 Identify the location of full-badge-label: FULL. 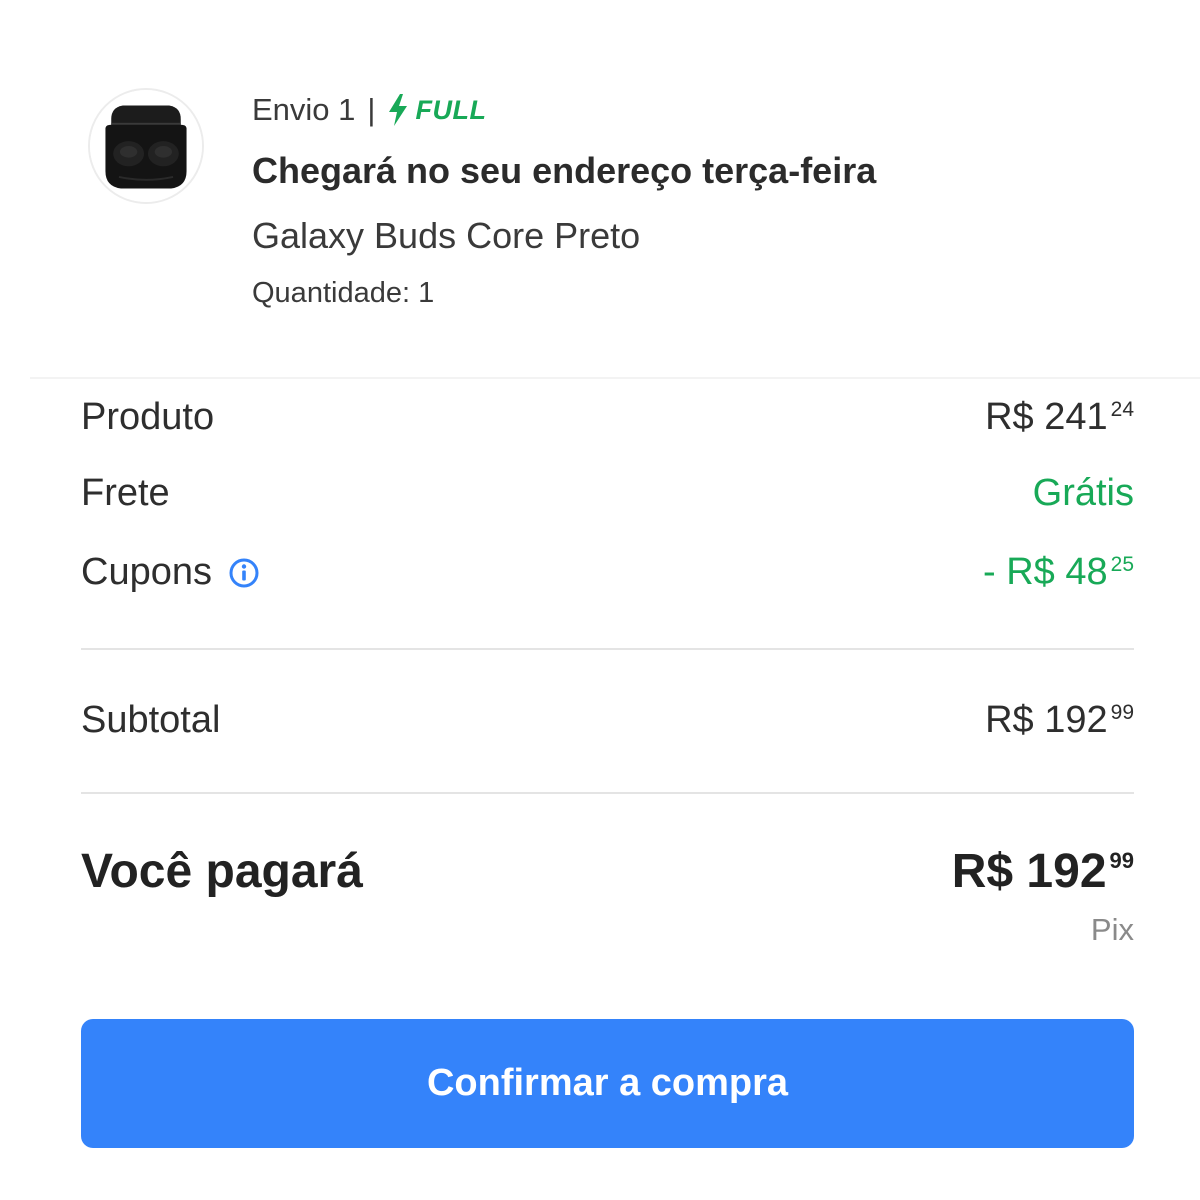
(451, 109).